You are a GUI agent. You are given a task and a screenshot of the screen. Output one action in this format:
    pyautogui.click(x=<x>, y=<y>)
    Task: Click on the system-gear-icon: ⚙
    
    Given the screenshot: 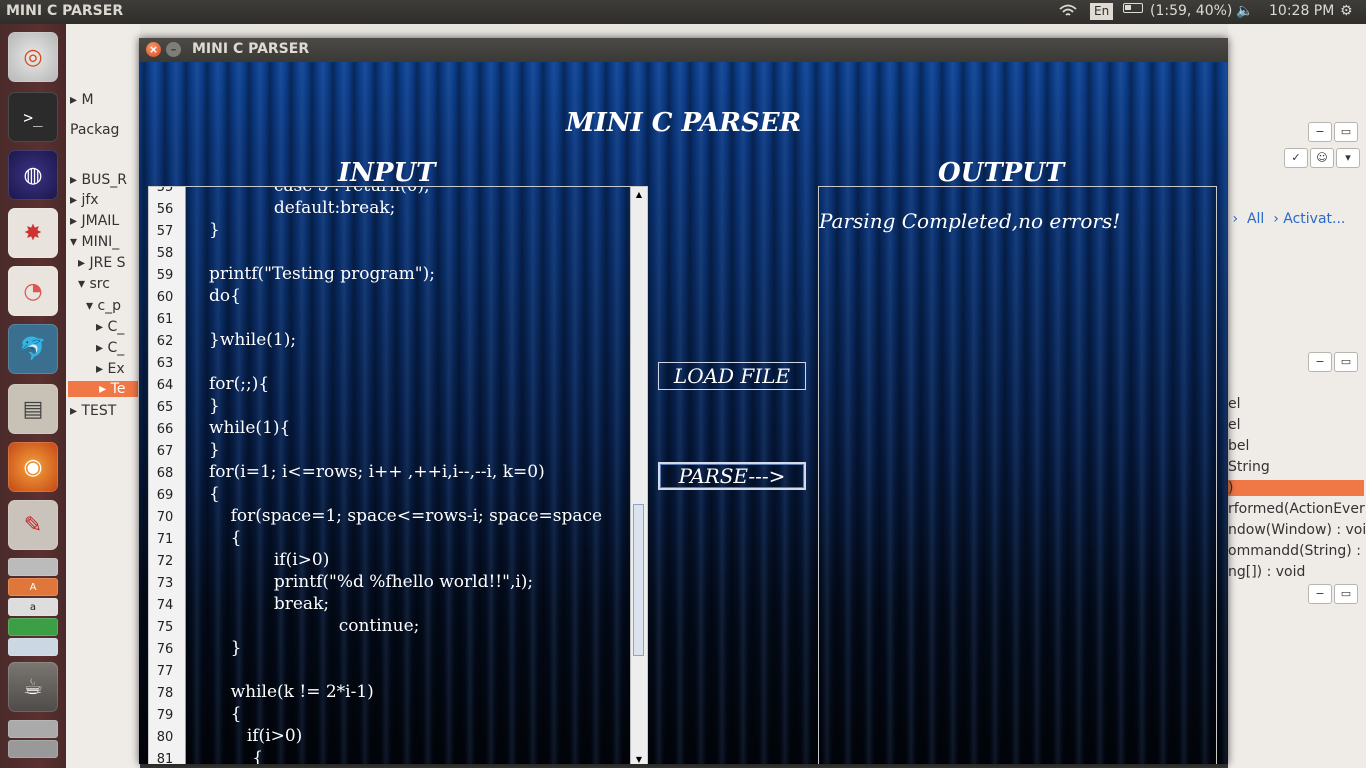 What is the action you would take?
    pyautogui.click(x=1346, y=11)
    